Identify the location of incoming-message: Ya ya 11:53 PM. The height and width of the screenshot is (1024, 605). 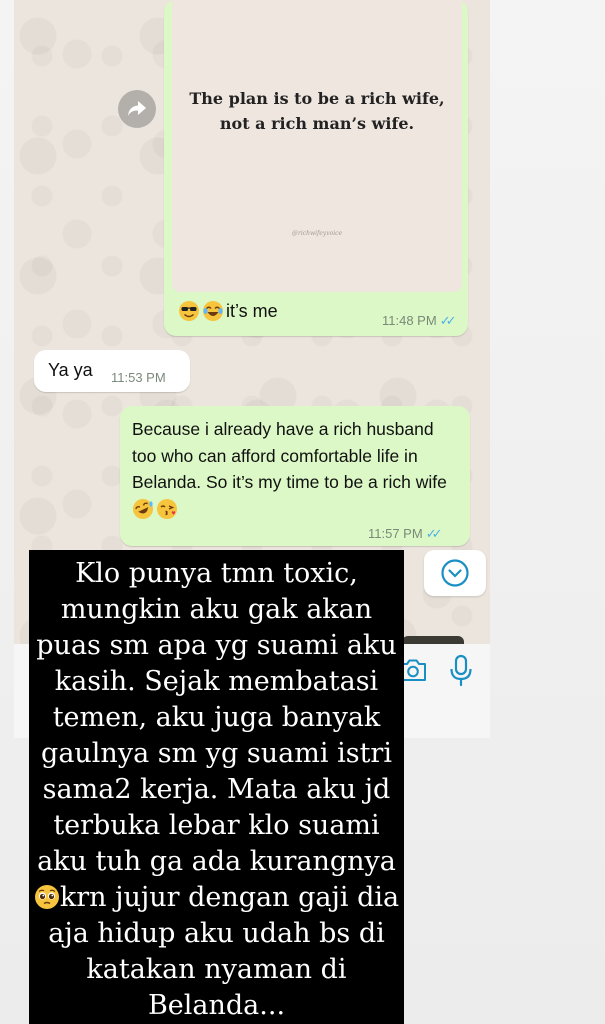
(112, 371).